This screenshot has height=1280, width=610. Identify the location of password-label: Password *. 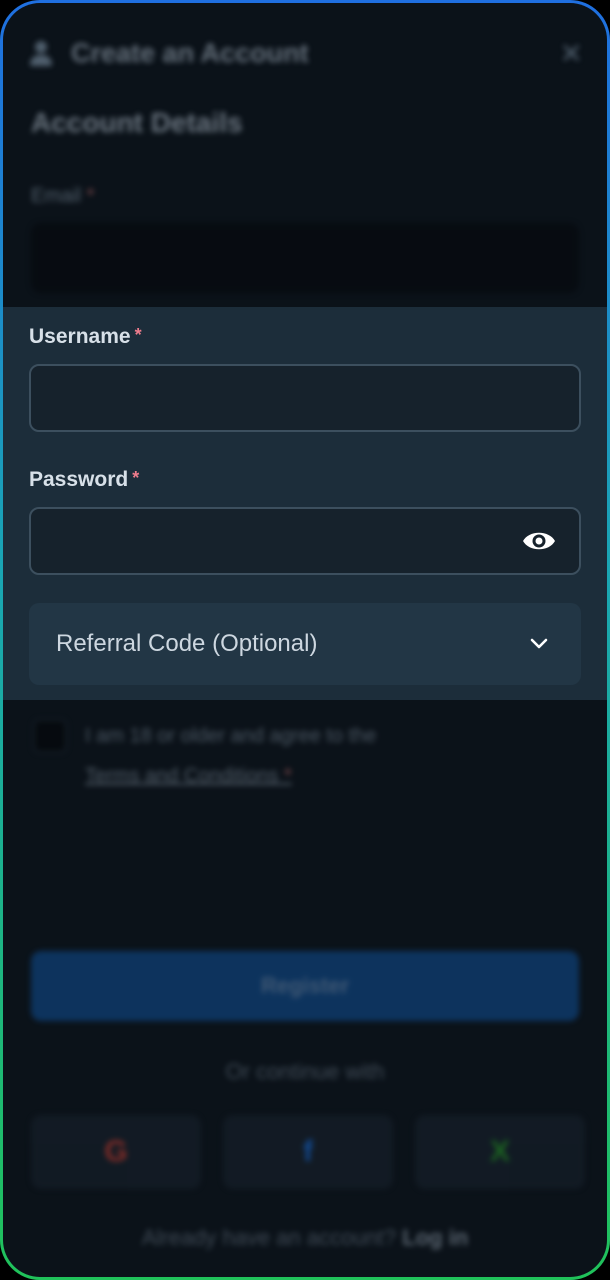
(84, 480).